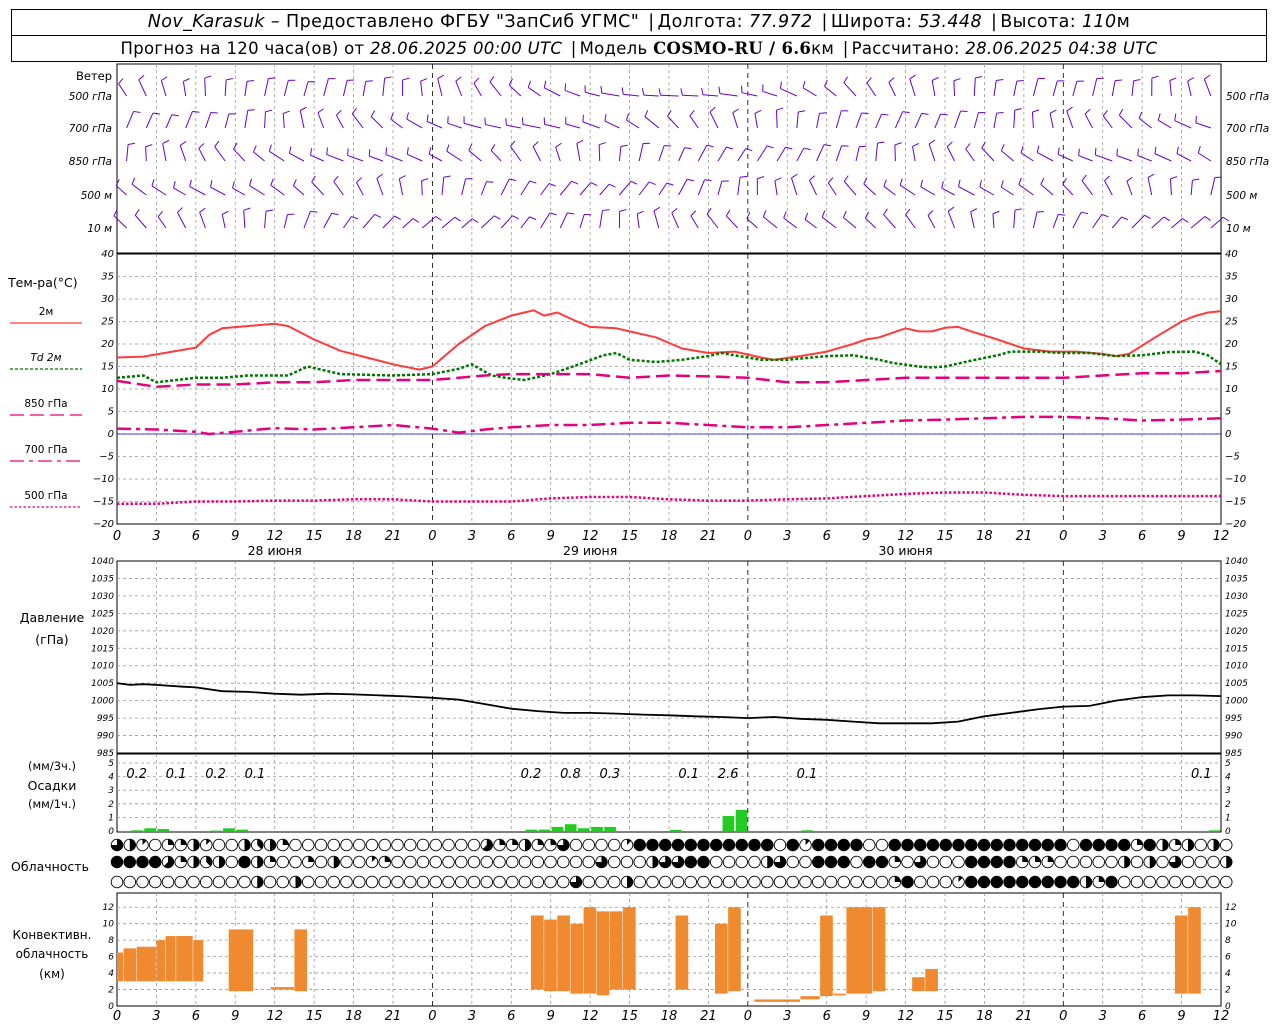  I want to click on legend-label: 500 гПа, so click(45, 496).